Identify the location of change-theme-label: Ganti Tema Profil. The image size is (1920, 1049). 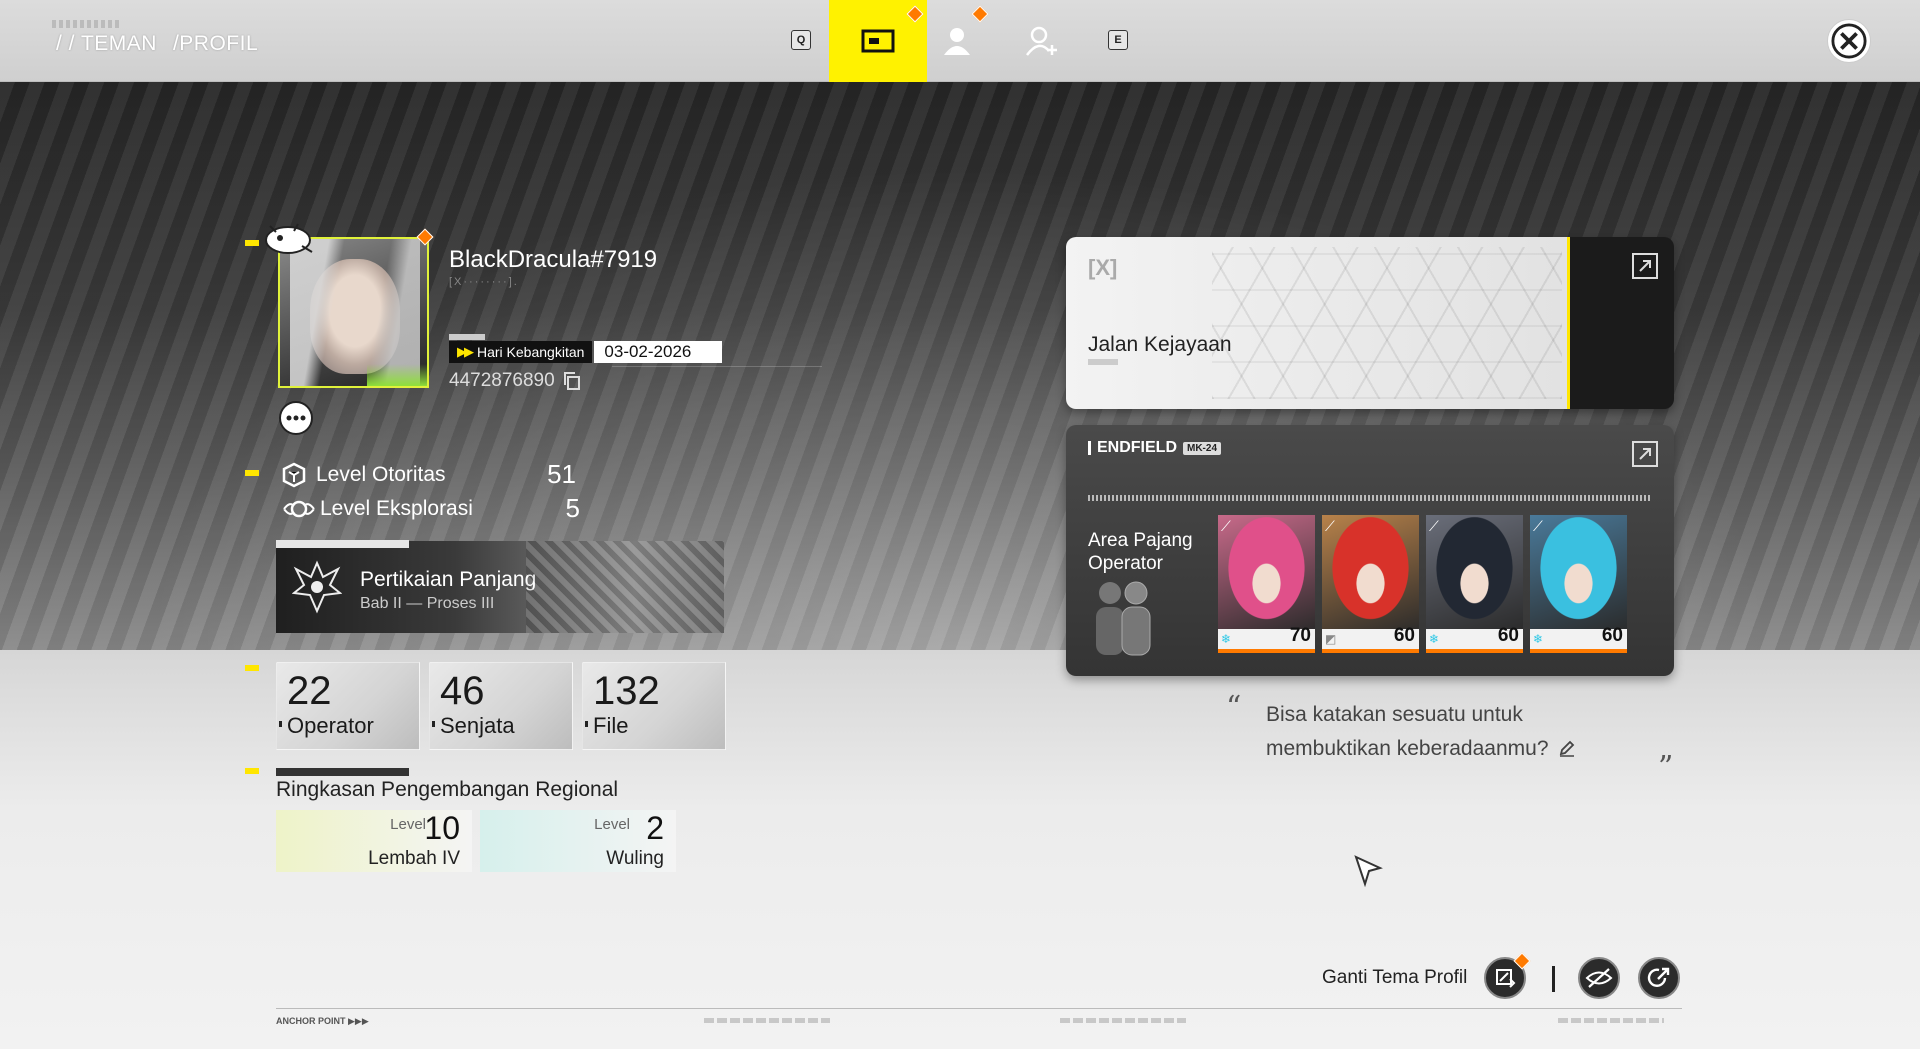
(1395, 977).